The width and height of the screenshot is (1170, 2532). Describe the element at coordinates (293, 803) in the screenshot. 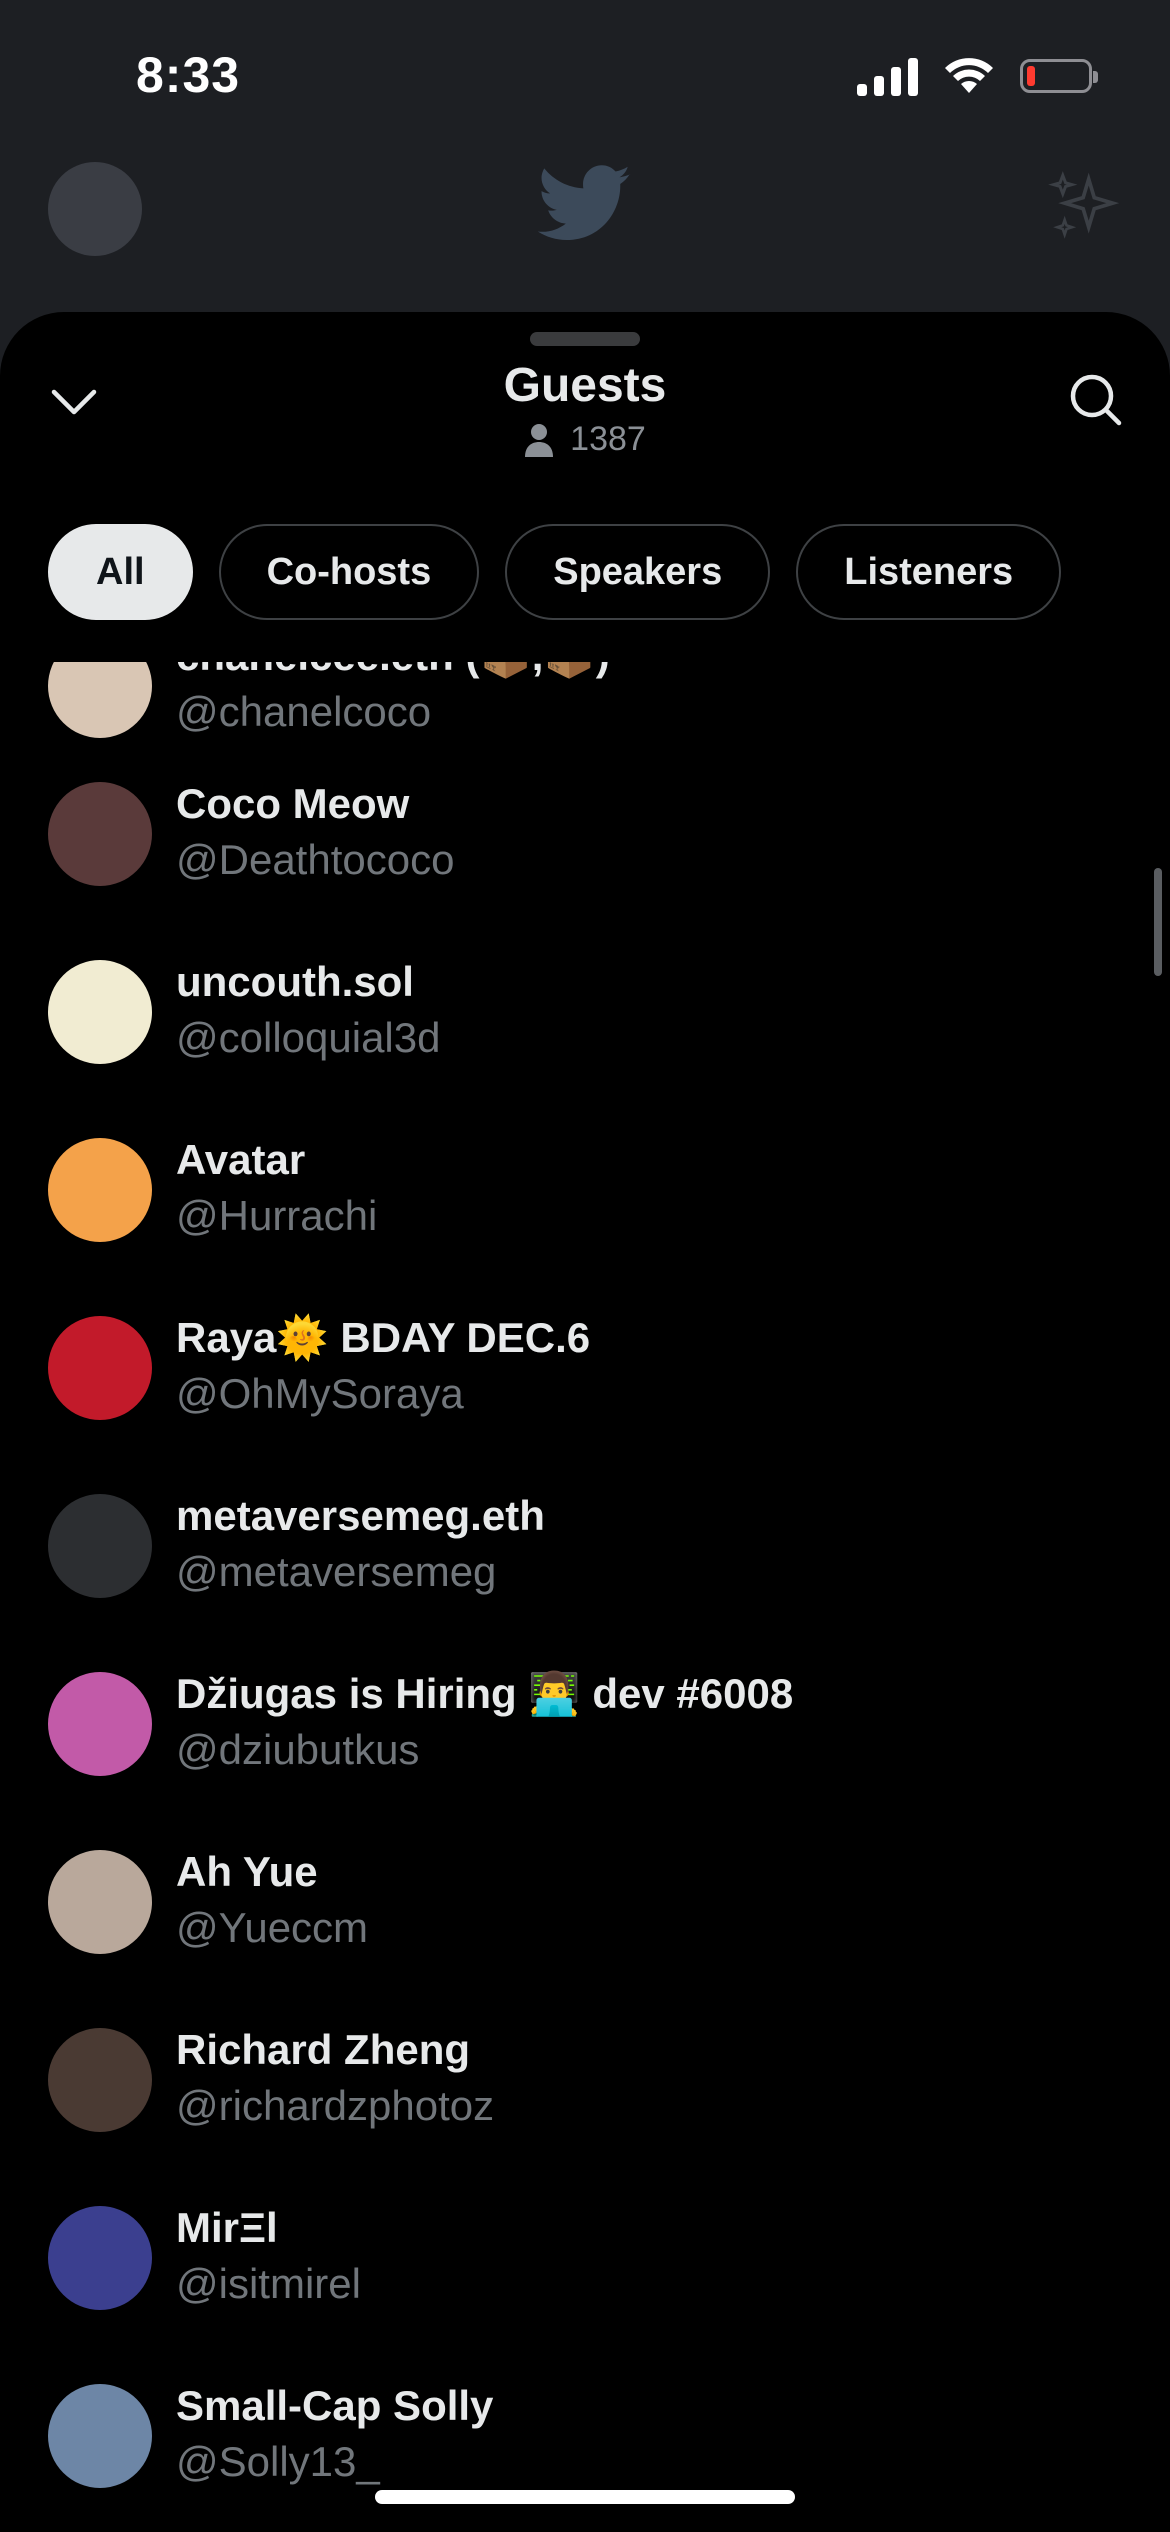

I see `guest-name: Coco Meow` at that location.